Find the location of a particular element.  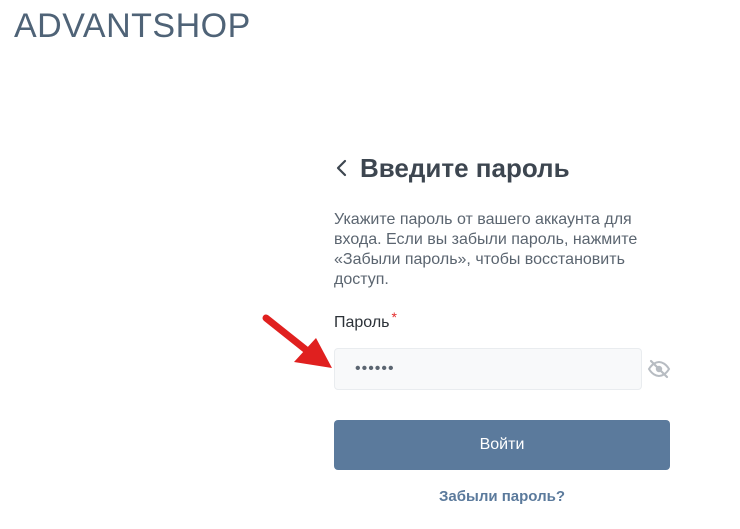

title-row: Введите пароль is located at coordinates (452, 168).